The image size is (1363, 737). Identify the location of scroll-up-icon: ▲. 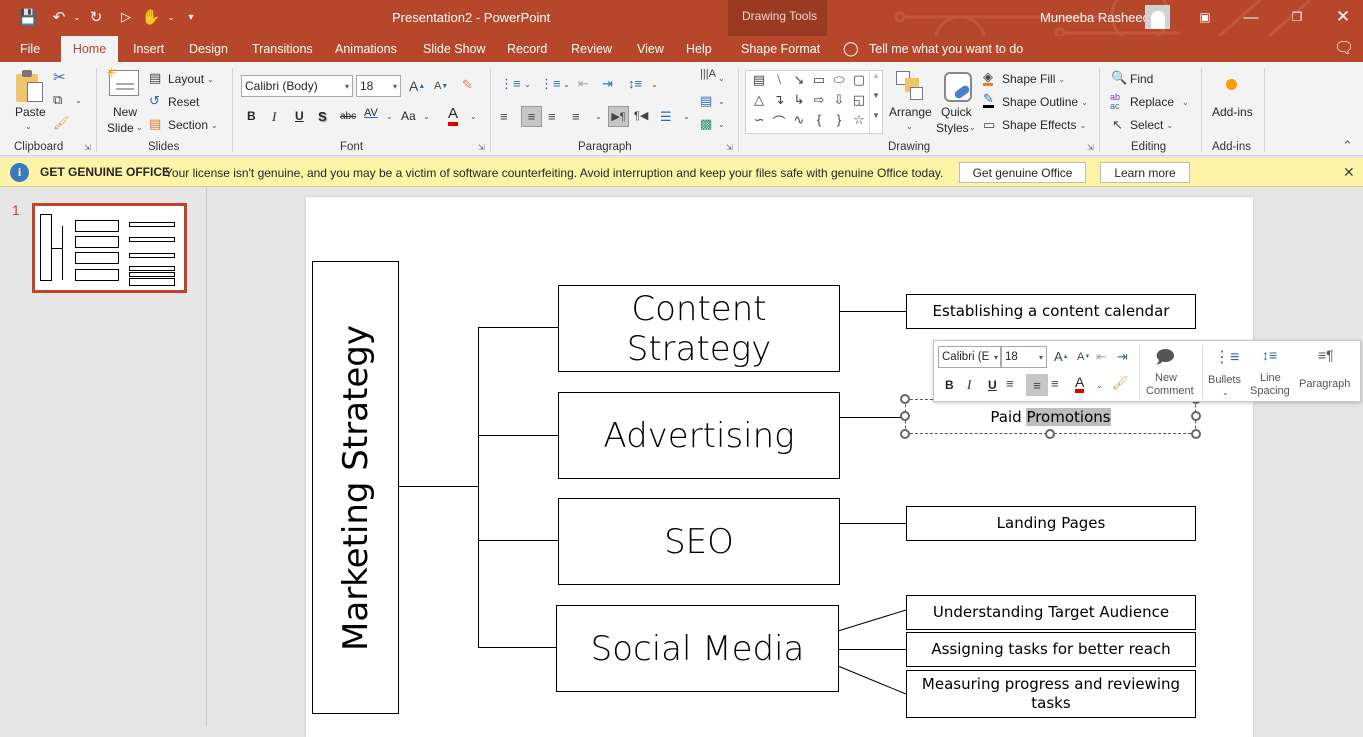
(876, 81).